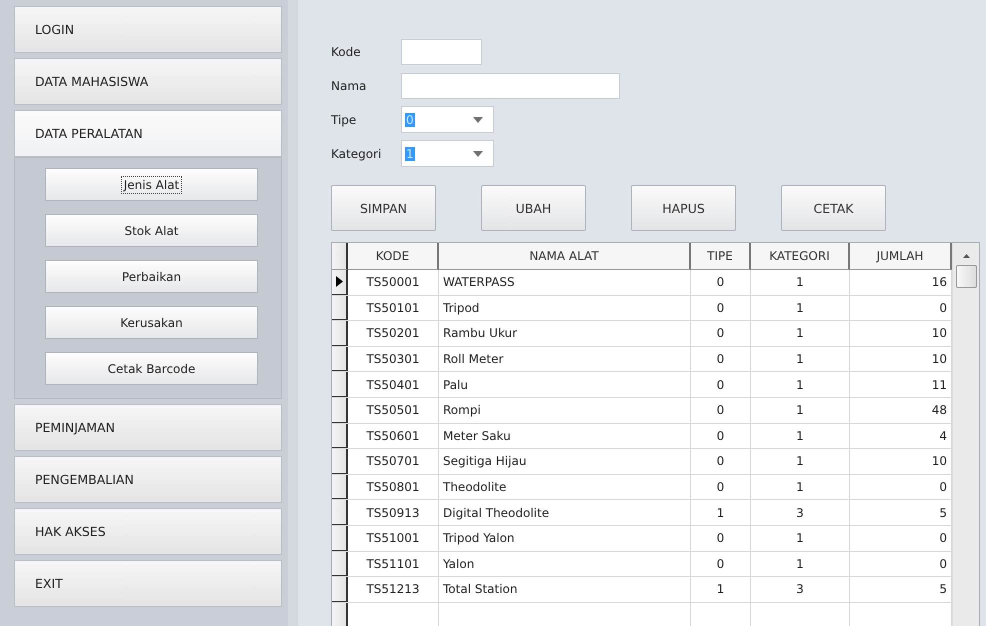 The image size is (986, 626). Describe the element at coordinates (901, 256) in the screenshot. I see `column-header: JUMLAH` at that location.